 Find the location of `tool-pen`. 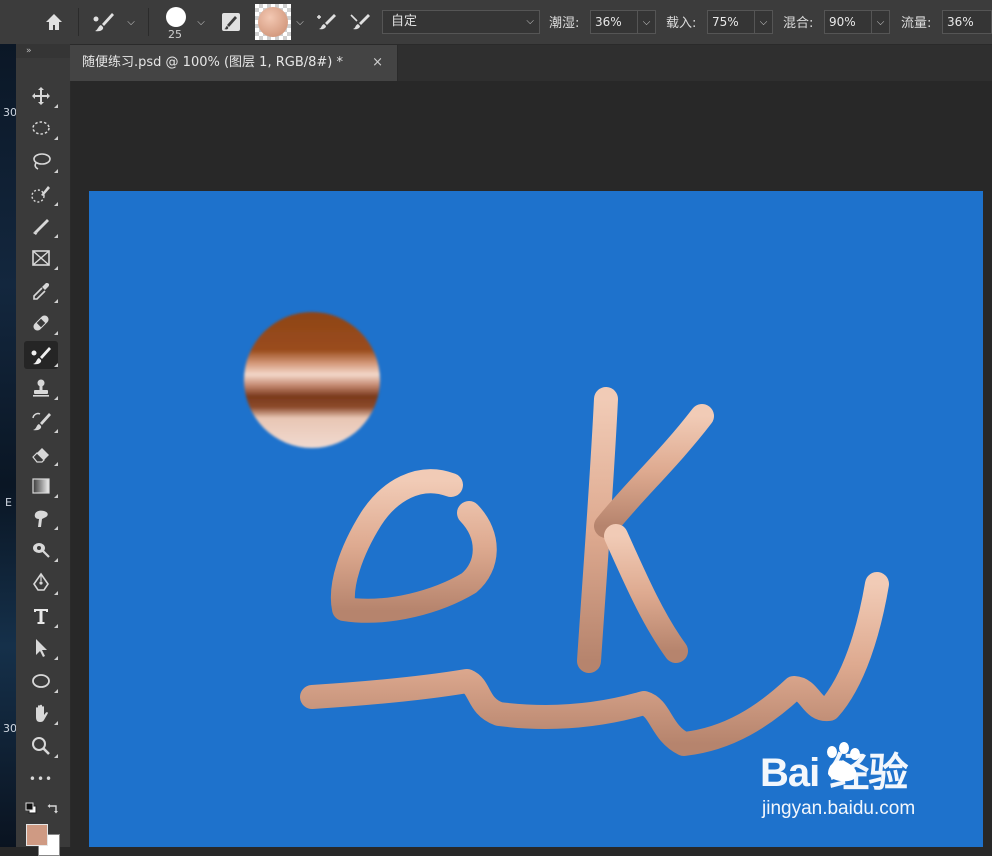

tool-pen is located at coordinates (41, 583).